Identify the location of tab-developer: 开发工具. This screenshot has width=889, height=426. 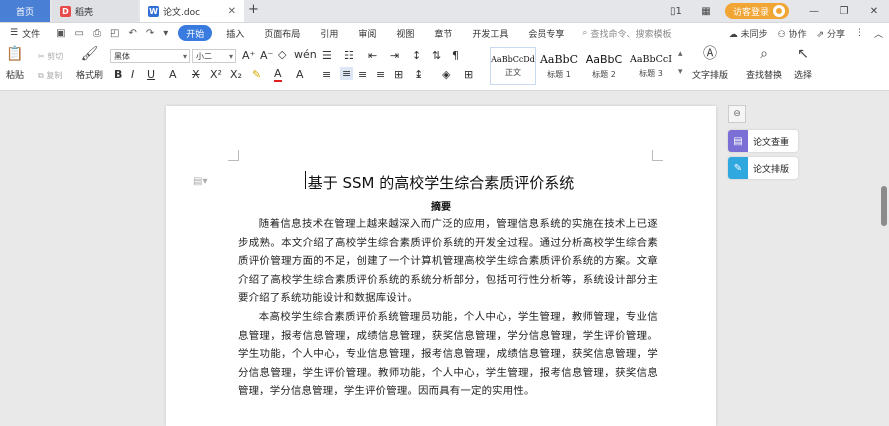
(490, 33).